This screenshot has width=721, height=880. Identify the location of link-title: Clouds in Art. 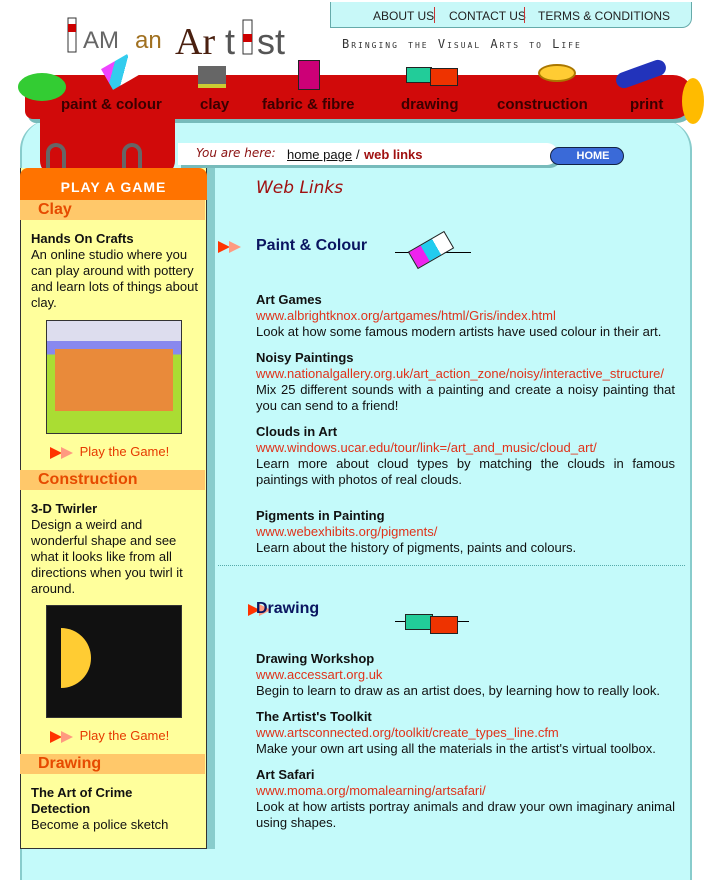
(297, 431).